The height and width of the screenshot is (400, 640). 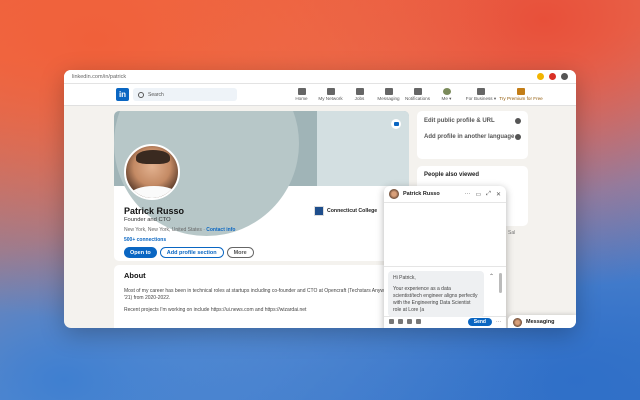 What do you see at coordinates (319, 211) in the screenshot?
I see `company-logo-icon` at bounding box center [319, 211].